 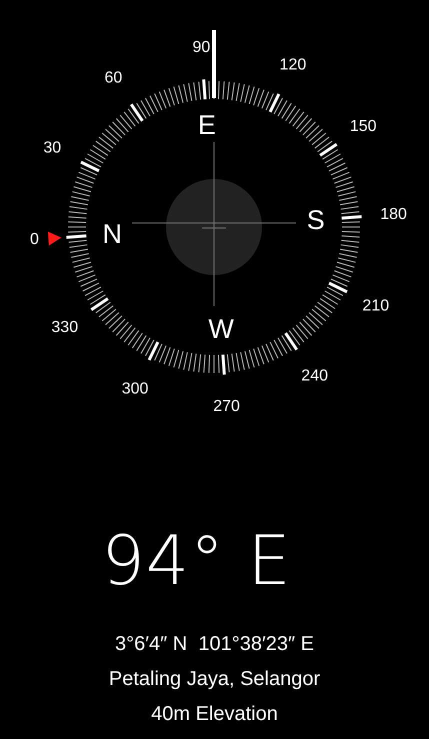 What do you see at coordinates (221, 329) in the screenshot?
I see `cardinal-label: W` at bounding box center [221, 329].